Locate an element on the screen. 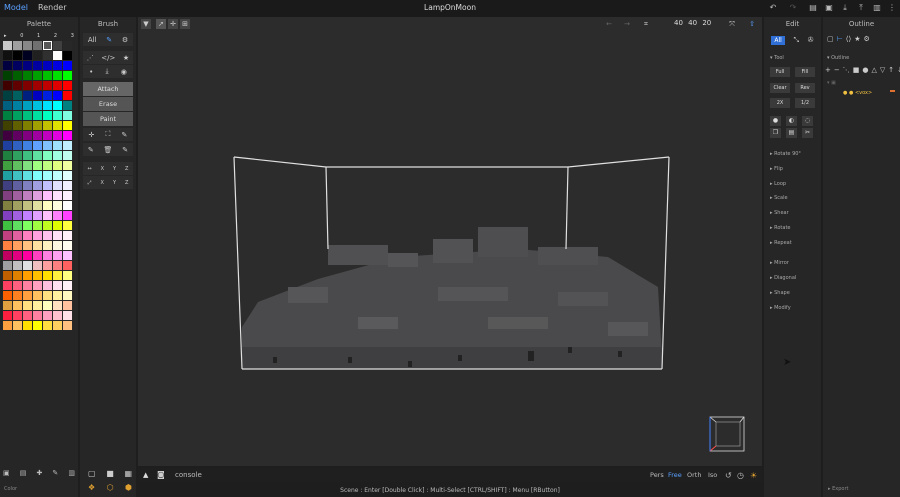 The width and height of the screenshot is (900, 497). visible-icon: ● is located at coordinates (845, 93).